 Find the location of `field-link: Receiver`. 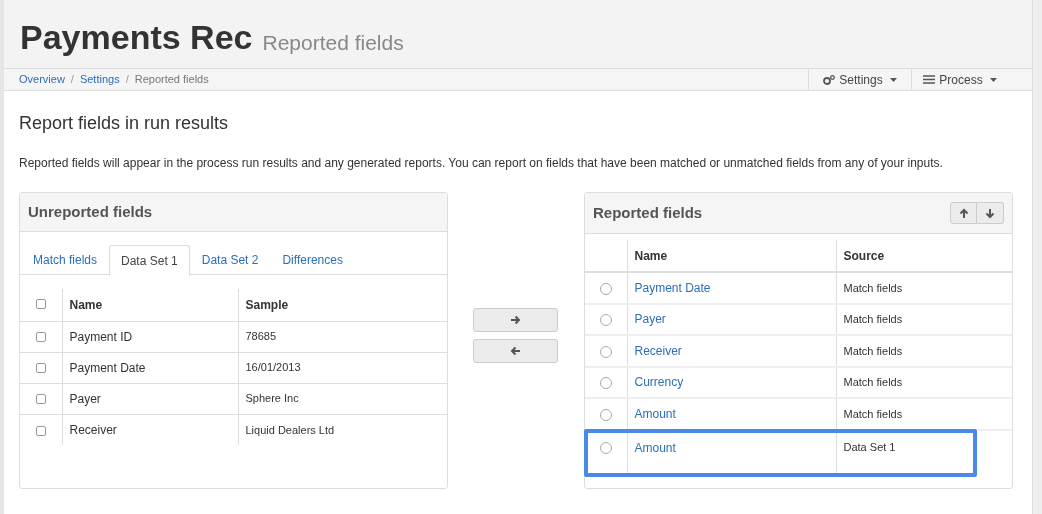

field-link: Receiver is located at coordinates (731, 351).